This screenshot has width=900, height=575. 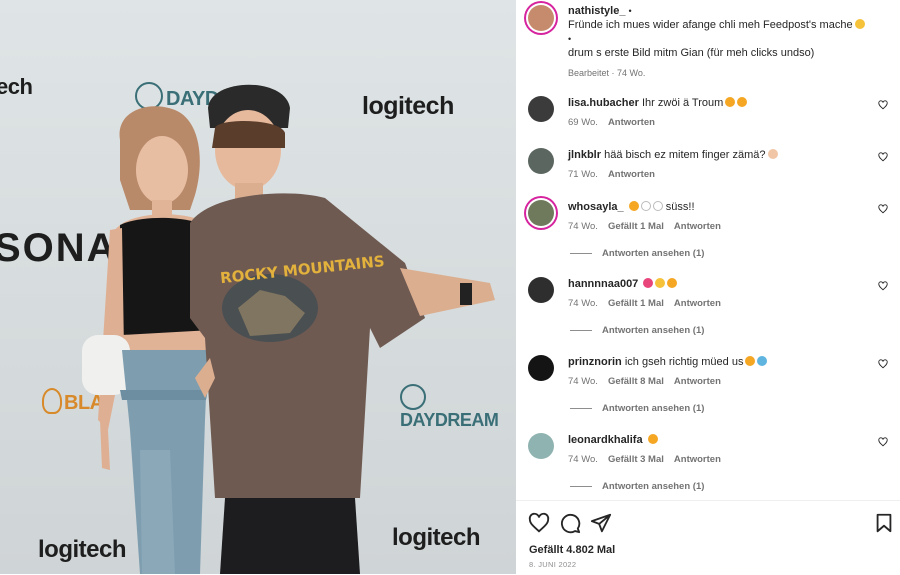 What do you see at coordinates (572, 550) in the screenshot?
I see `post-like-count: Gefällt 4.802 Mal` at bounding box center [572, 550].